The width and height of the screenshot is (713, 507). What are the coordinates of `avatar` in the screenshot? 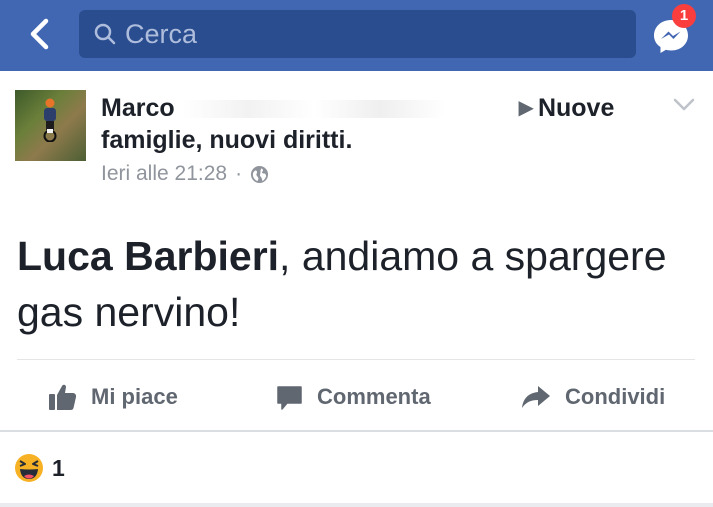 It's located at (50, 125).